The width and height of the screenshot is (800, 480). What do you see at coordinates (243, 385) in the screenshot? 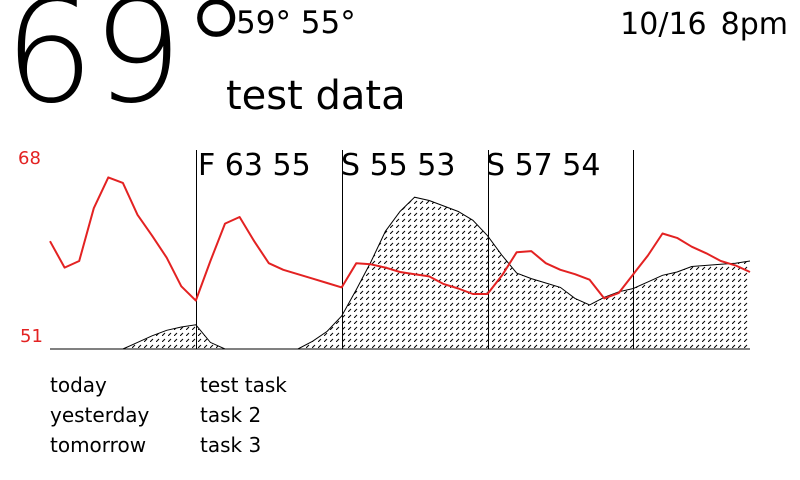
I see `list-item: test task` at bounding box center [243, 385].